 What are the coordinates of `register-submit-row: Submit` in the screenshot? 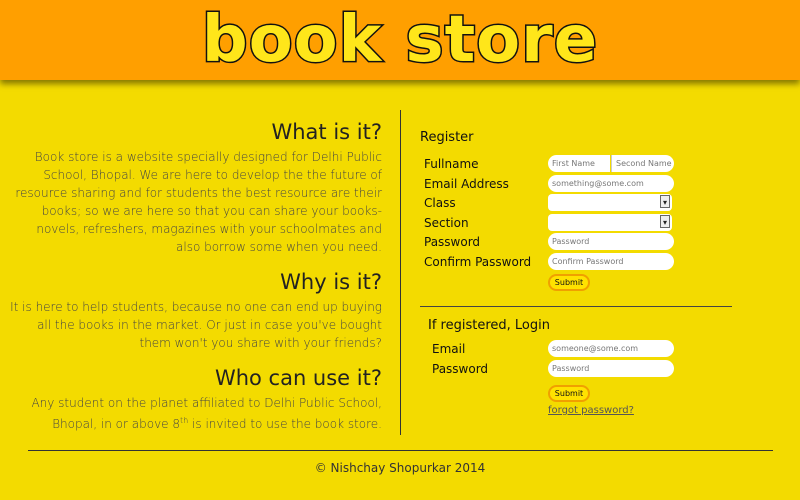 It's located at (570, 284).